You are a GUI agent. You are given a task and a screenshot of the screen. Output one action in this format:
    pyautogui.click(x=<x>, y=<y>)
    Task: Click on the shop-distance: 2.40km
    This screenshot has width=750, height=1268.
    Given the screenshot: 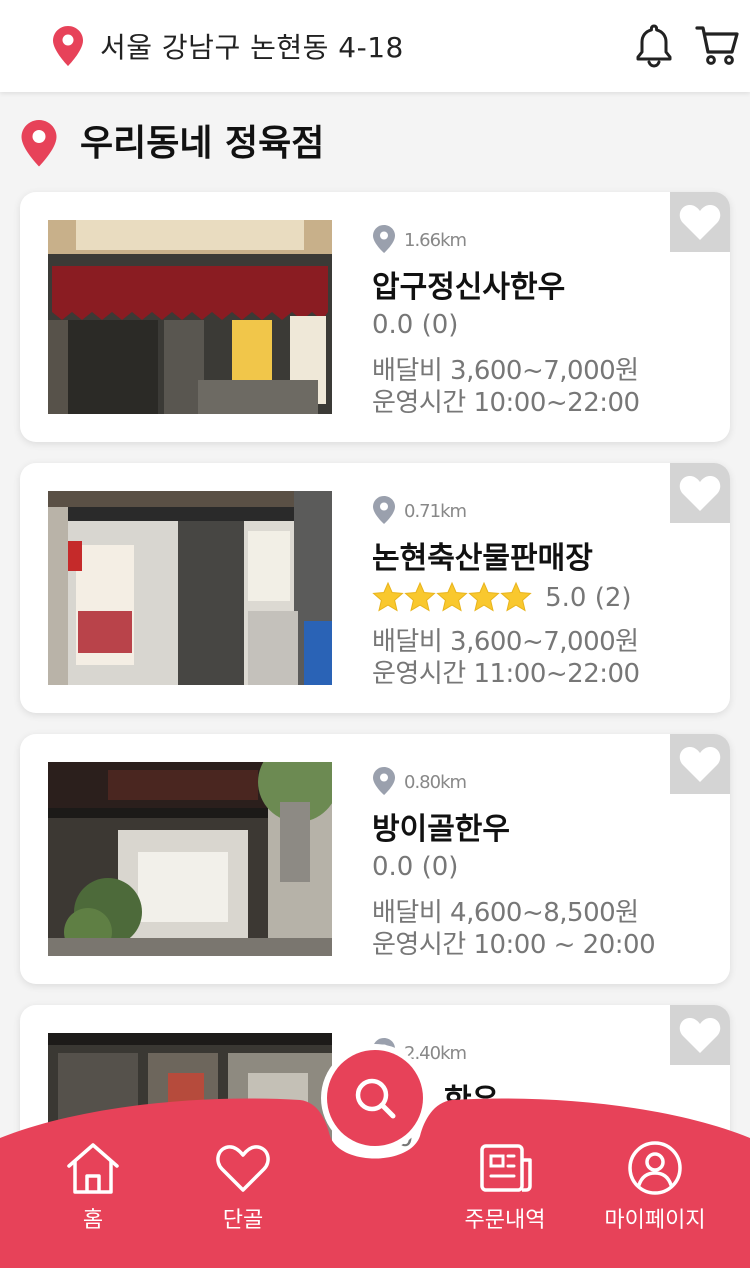 What is the action you would take?
    pyautogui.click(x=435, y=1053)
    